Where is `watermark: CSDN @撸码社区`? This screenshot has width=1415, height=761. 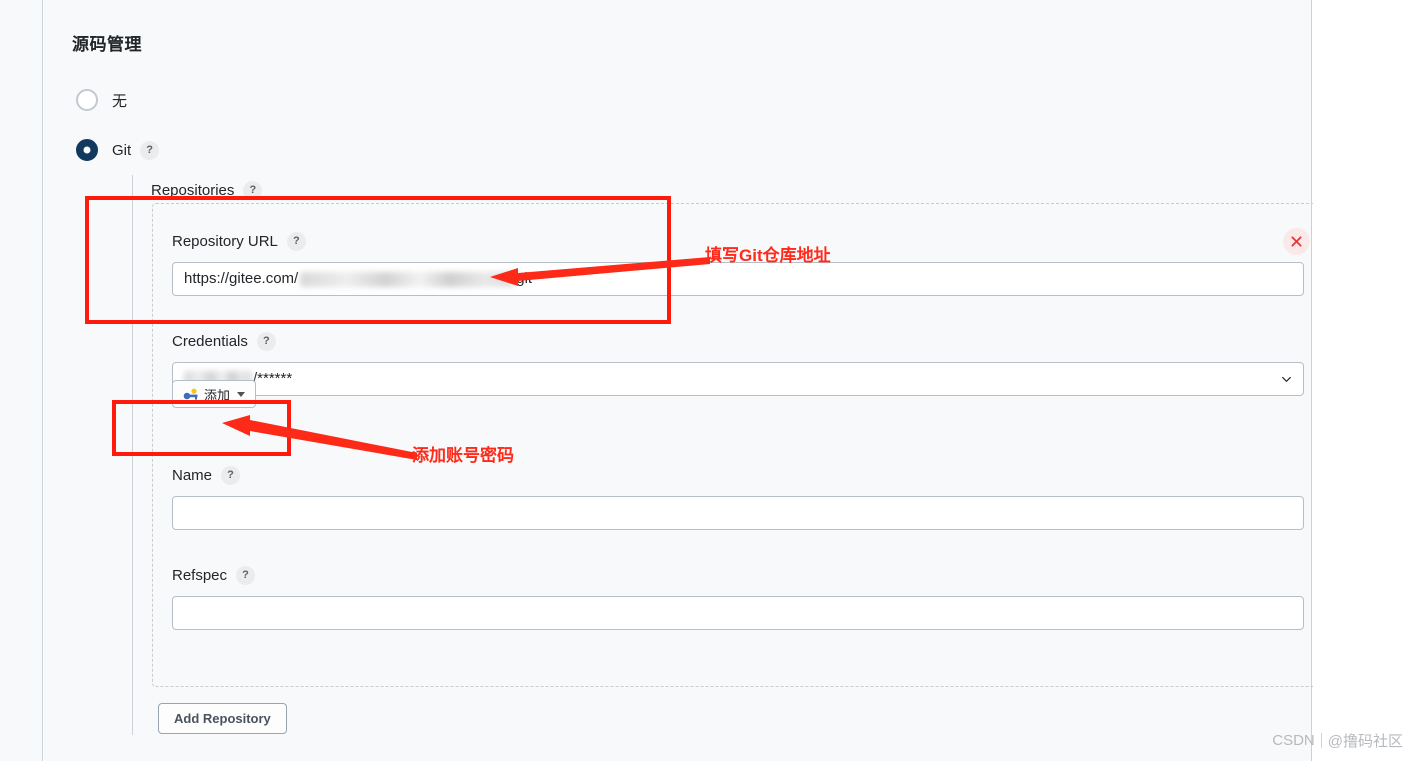 watermark: CSDN @撸码社区 is located at coordinates (1337, 740).